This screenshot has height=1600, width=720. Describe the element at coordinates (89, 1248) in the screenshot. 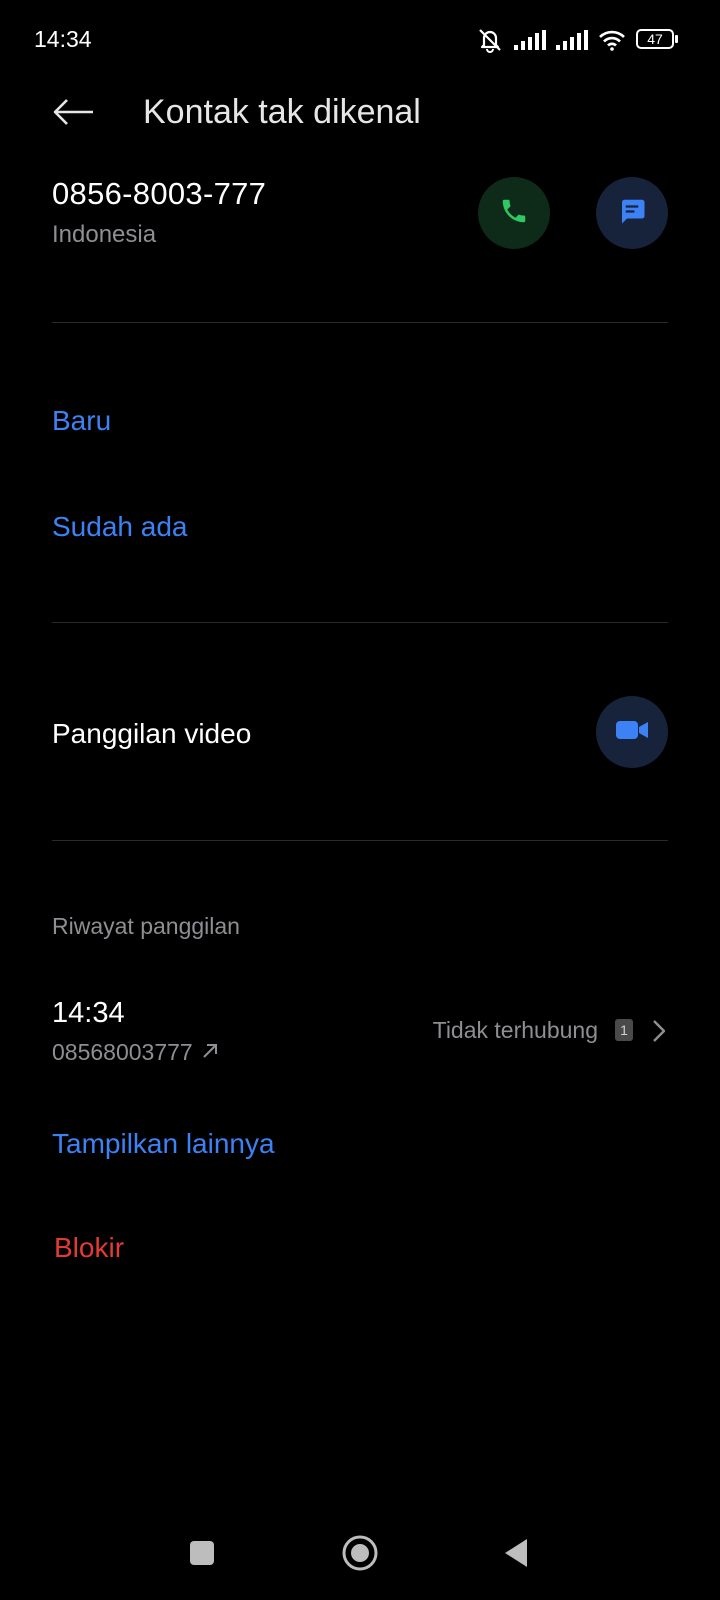

I see `block-button: Blokir` at that location.